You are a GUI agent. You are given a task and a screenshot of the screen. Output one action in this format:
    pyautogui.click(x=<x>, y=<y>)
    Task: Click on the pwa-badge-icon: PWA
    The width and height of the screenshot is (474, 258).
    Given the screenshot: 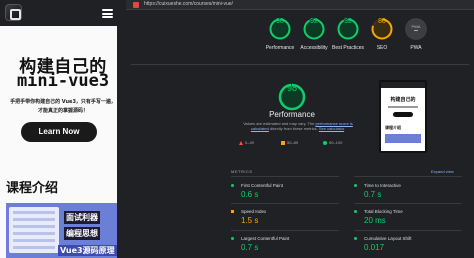 What is the action you would take?
    pyautogui.click(x=416, y=29)
    